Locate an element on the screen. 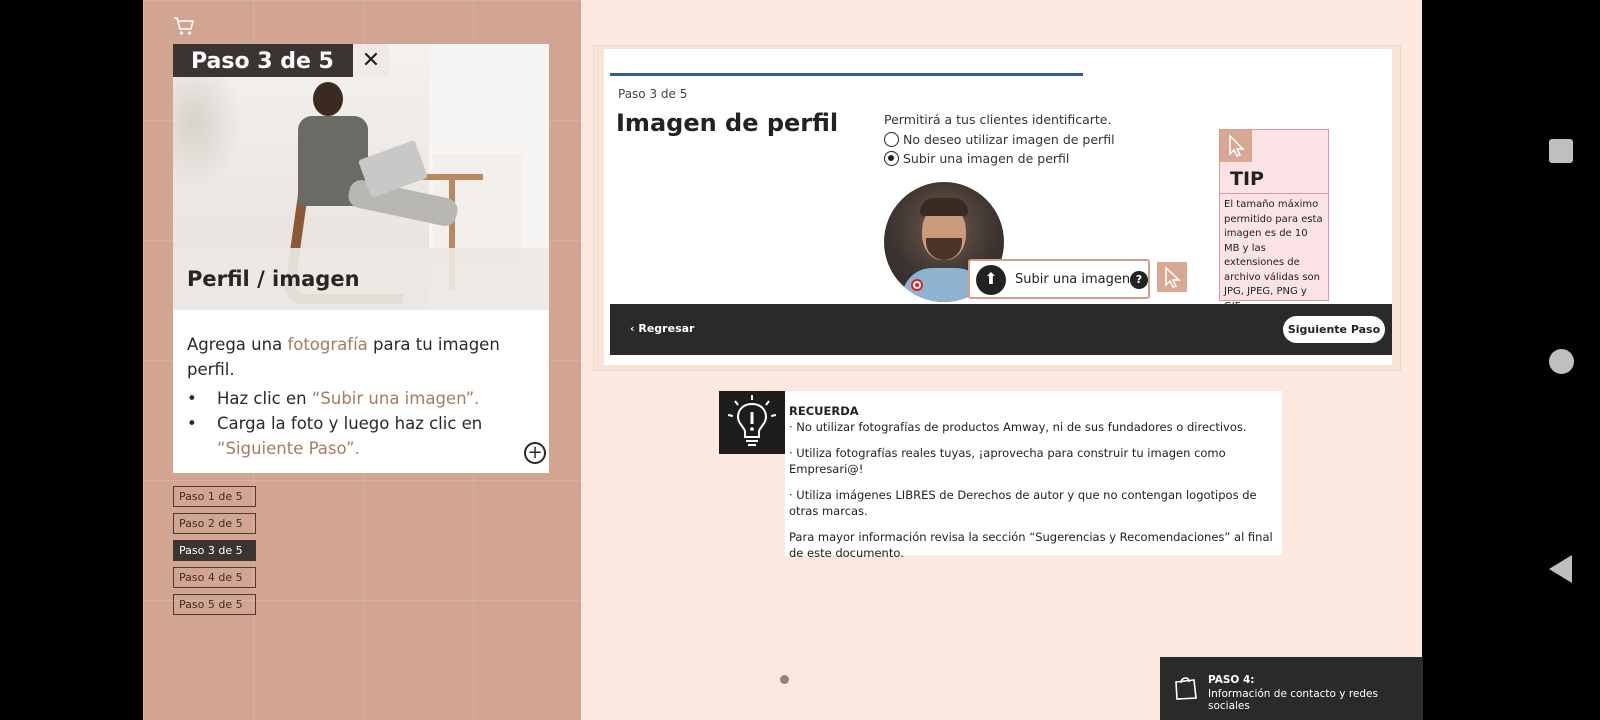 Image resolution: width=1600 pixels, height=720 pixels. radio-selected-icon is located at coordinates (891, 158).